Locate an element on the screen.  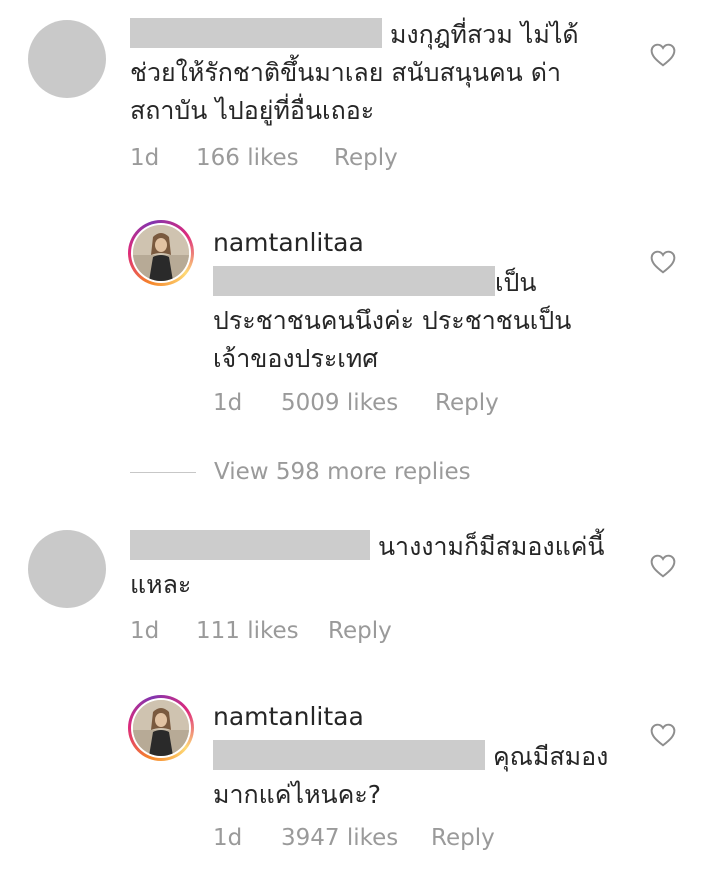
comment-text: นางงามก็มีสมองแค่นี้ แหละ is located at coordinates (380, 566).